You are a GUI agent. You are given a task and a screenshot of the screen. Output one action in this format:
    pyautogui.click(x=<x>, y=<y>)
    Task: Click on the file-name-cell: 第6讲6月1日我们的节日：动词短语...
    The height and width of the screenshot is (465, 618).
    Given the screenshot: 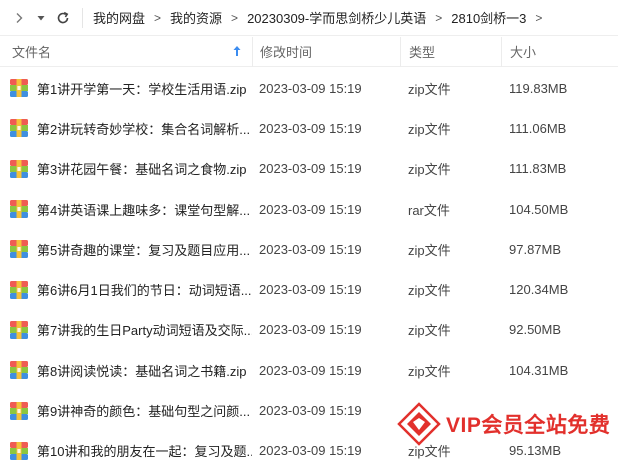 What is the action you would take?
    pyautogui.click(x=126, y=290)
    